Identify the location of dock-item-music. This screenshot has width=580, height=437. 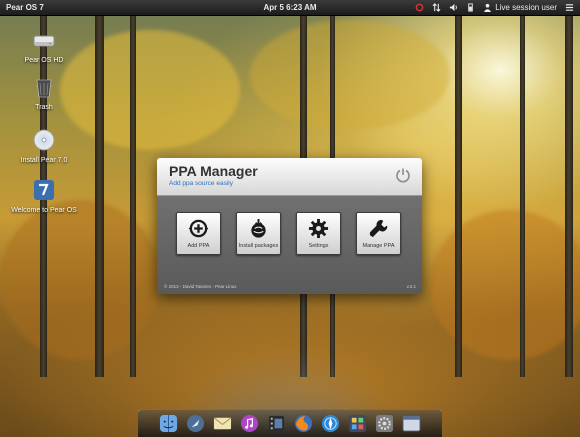
(249, 423).